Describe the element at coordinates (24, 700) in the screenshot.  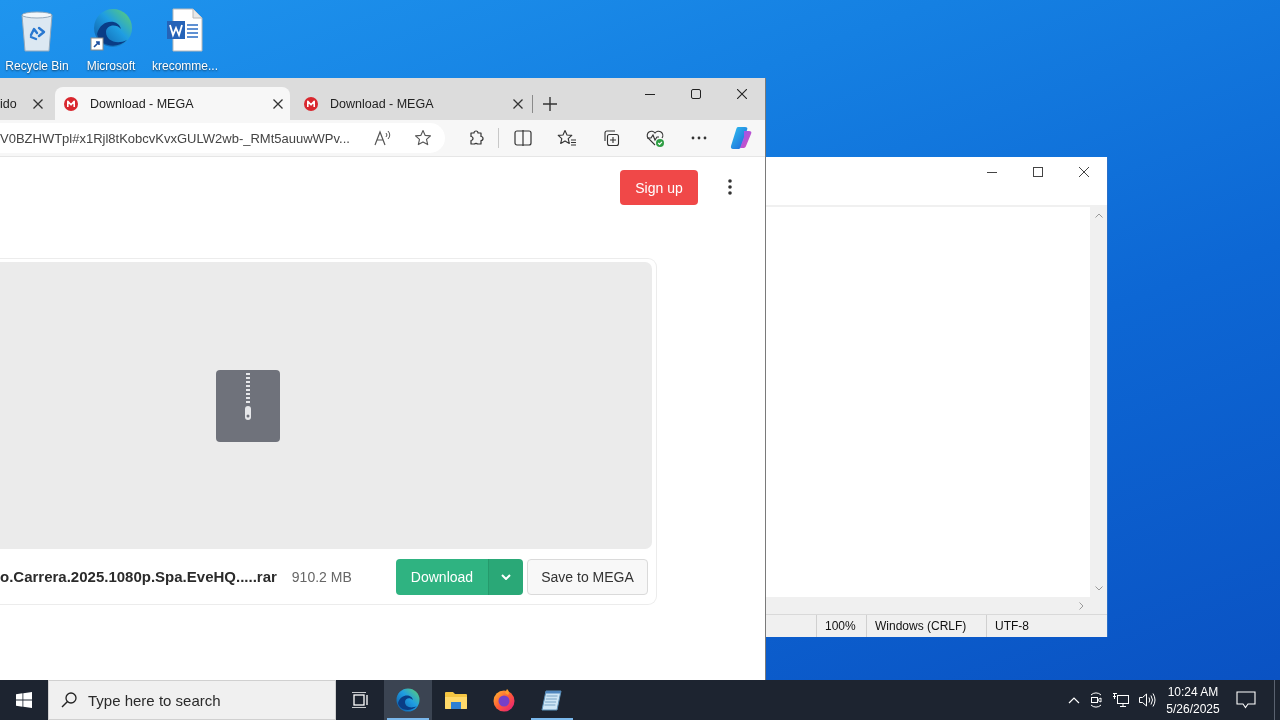
I see `windows-icon` at that location.